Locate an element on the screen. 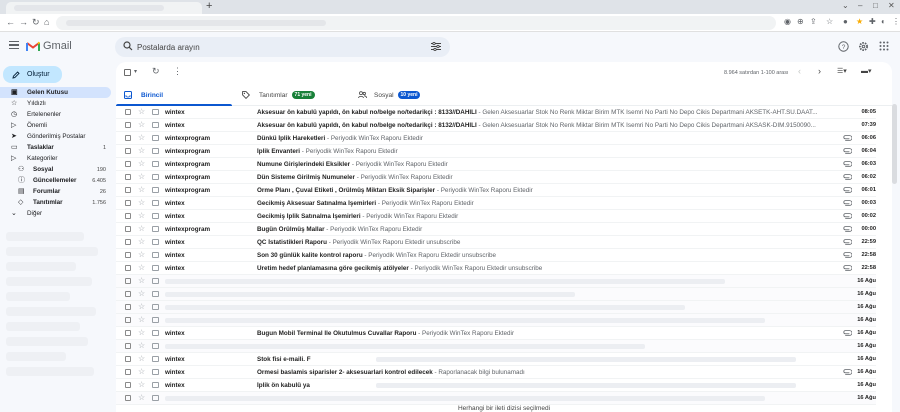 The image size is (900, 412). sidebar-item: ◇ Tanıtımlar 1.756 is located at coordinates (56, 202).